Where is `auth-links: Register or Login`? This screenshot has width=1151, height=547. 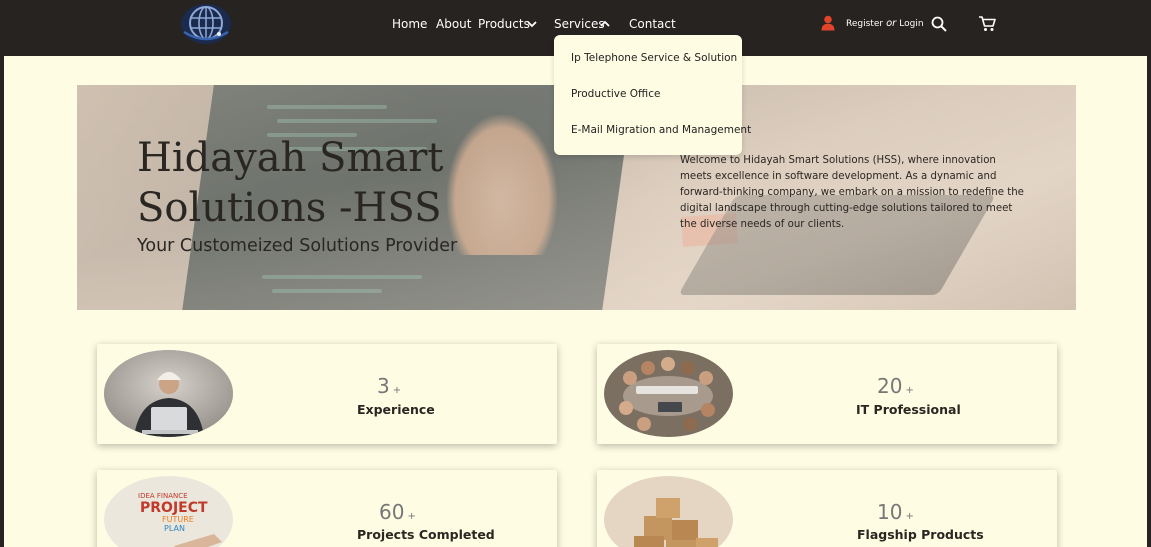 auth-links: Register or Login is located at coordinates (885, 23).